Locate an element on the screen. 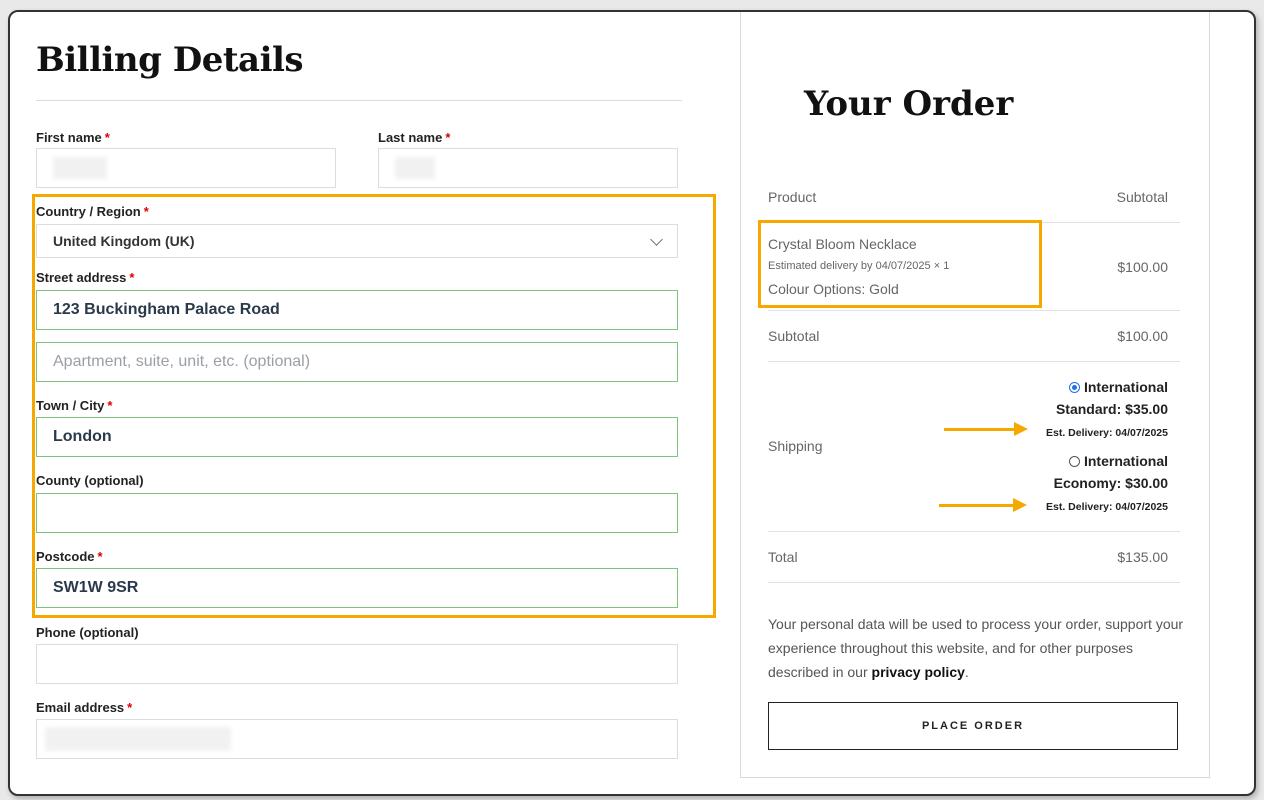  billing-title: Billing Details is located at coordinates (170, 60).